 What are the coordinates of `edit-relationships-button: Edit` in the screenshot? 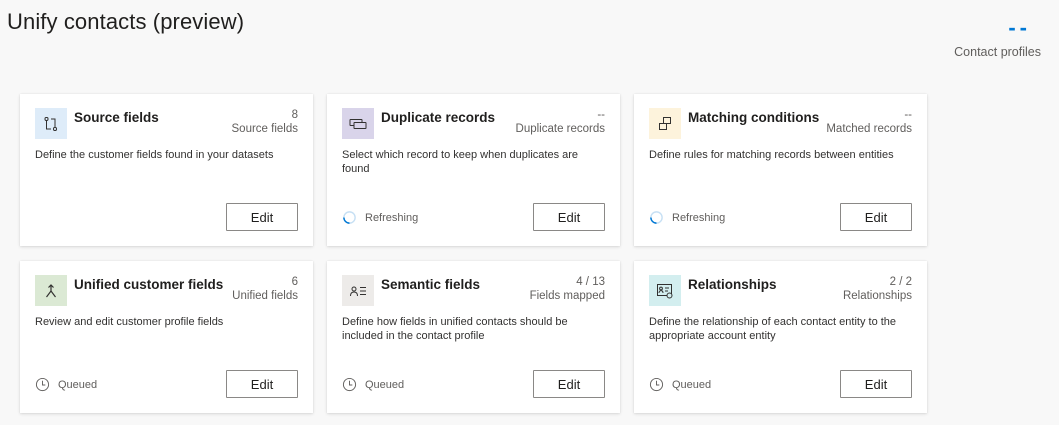 It's located at (876, 384).